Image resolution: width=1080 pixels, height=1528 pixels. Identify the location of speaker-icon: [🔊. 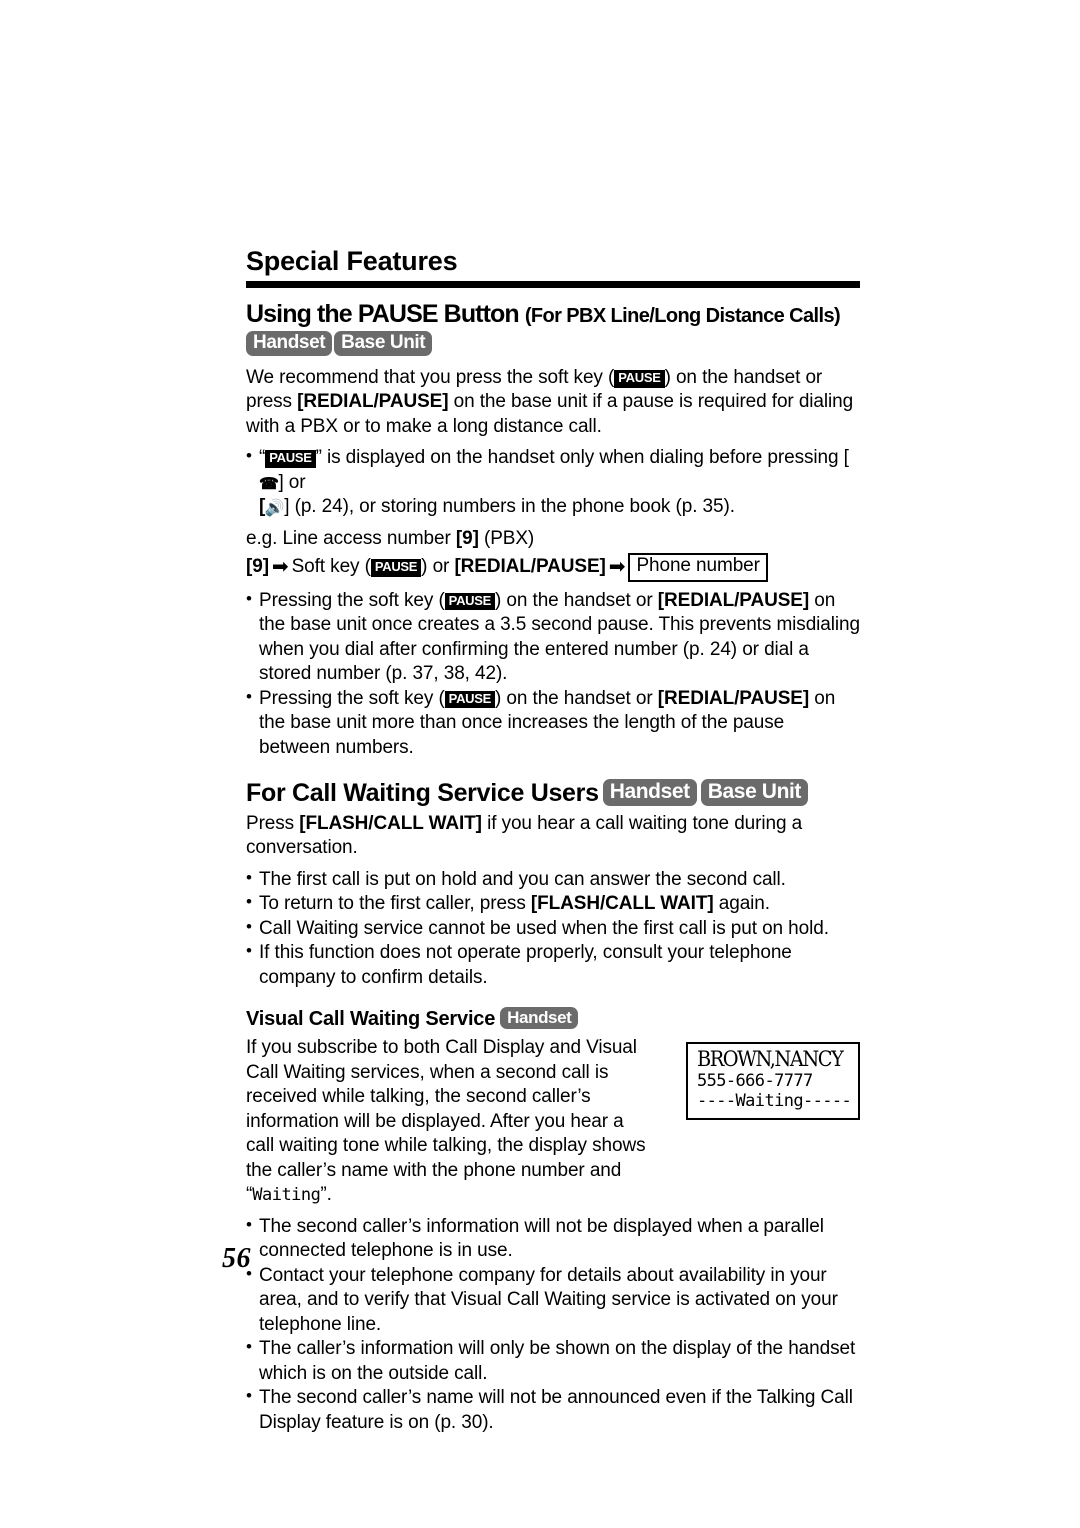
(272, 507).